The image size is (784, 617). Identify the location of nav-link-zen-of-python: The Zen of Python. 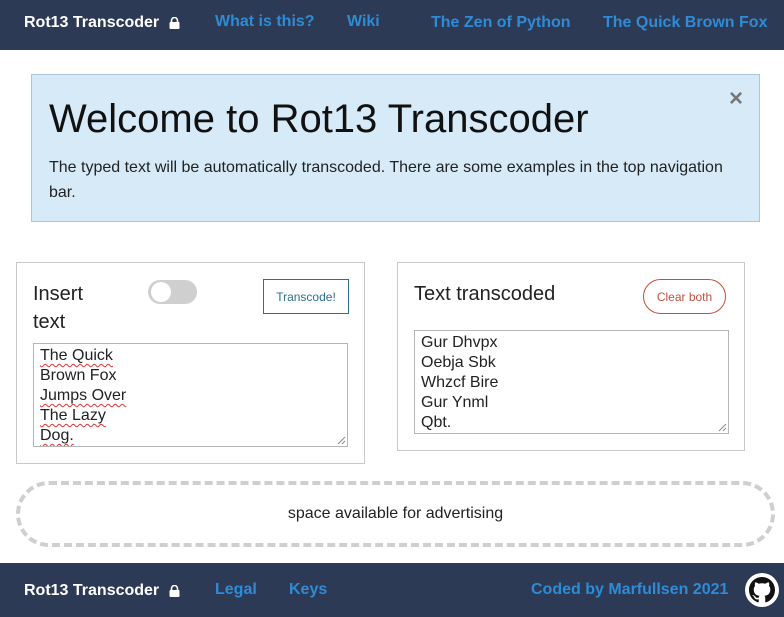
(501, 23).